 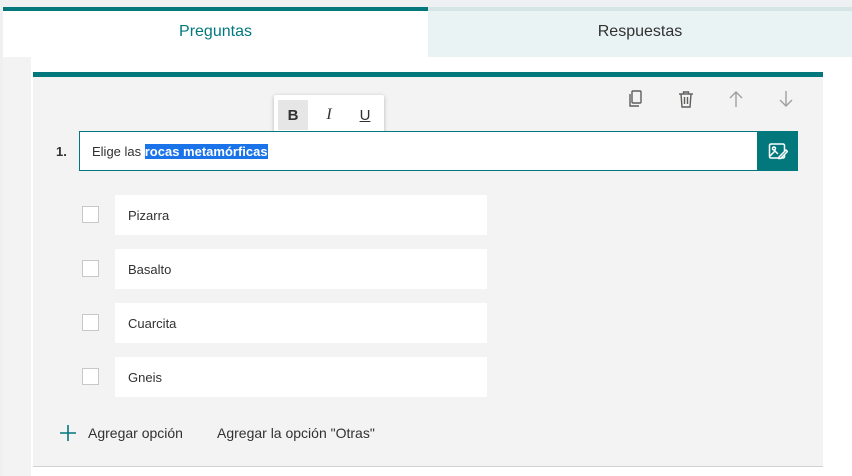 I want to click on option-input: Gneis, so click(x=301, y=377).